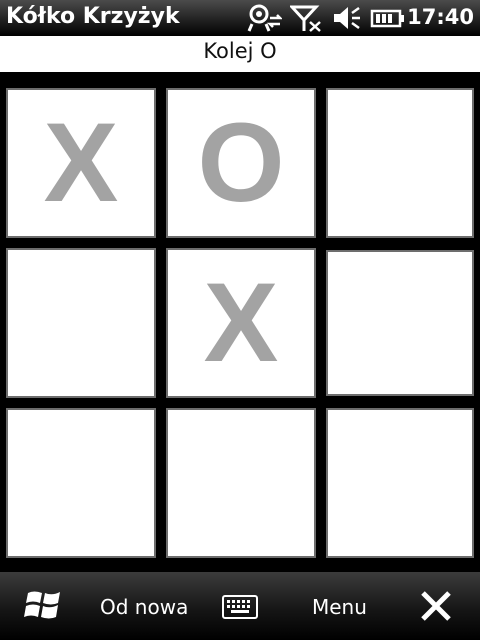 The width and height of the screenshot is (480, 640). I want to click on softkey-bar: Od nowa Menu, so click(240, 606).